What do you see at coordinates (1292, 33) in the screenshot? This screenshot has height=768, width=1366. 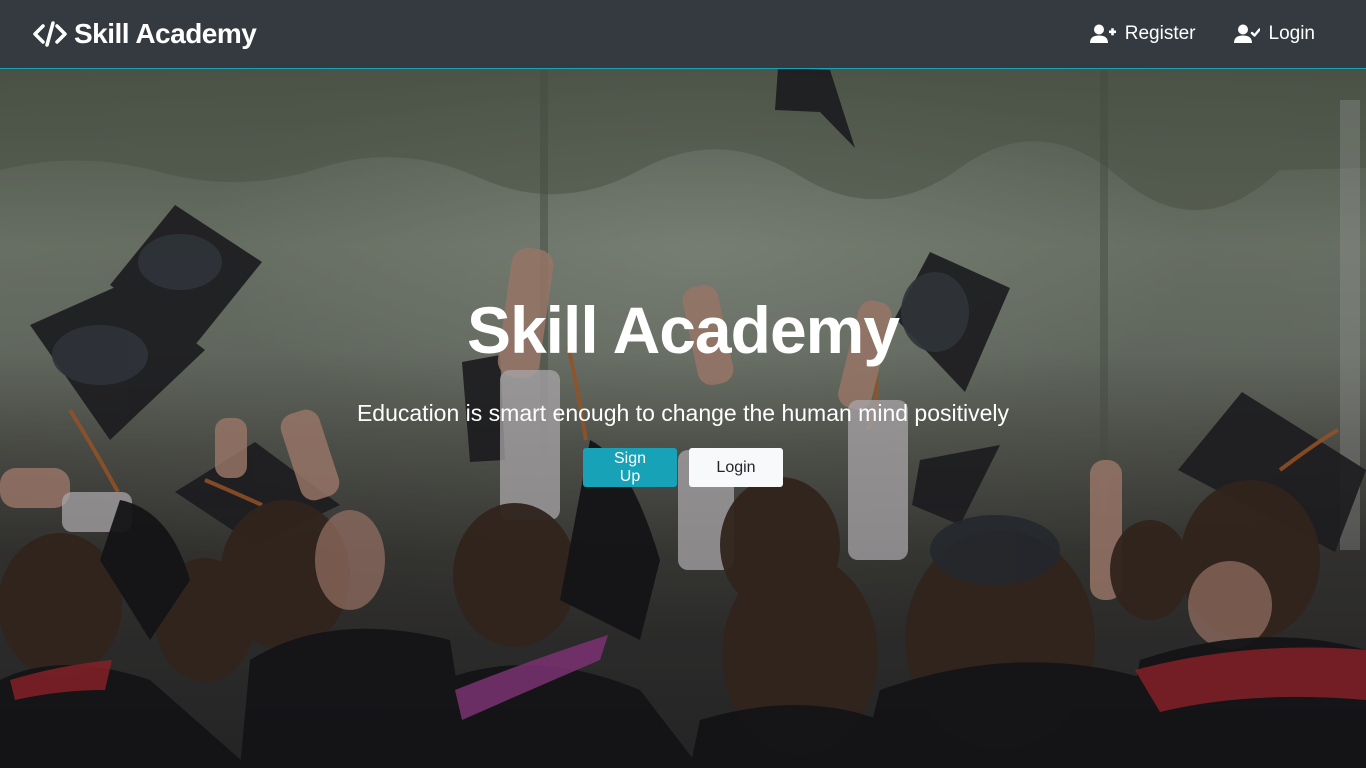 I see `nav-login-label: Login` at bounding box center [1292, 33].